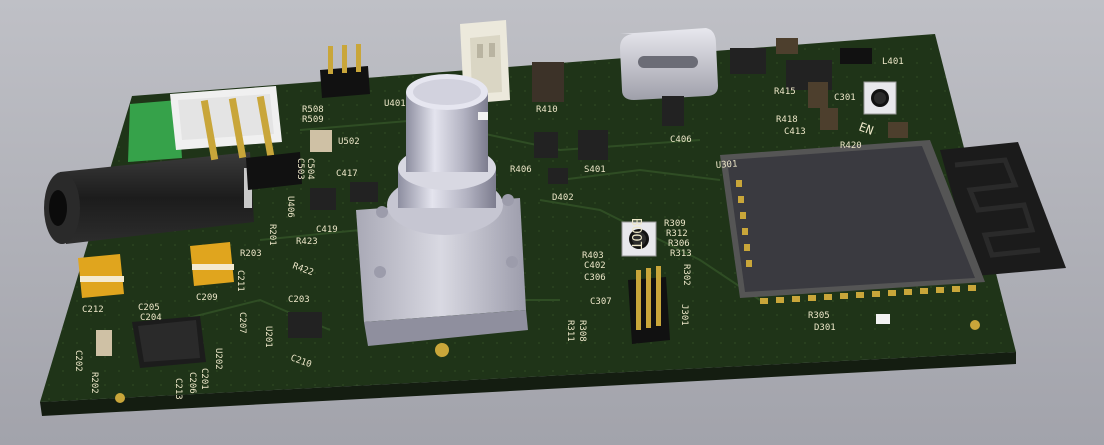 The image size is (1104, 445). Describe the element at coordinates (93, 310) in the screenshot. I see `label-c212: C212` at that location.